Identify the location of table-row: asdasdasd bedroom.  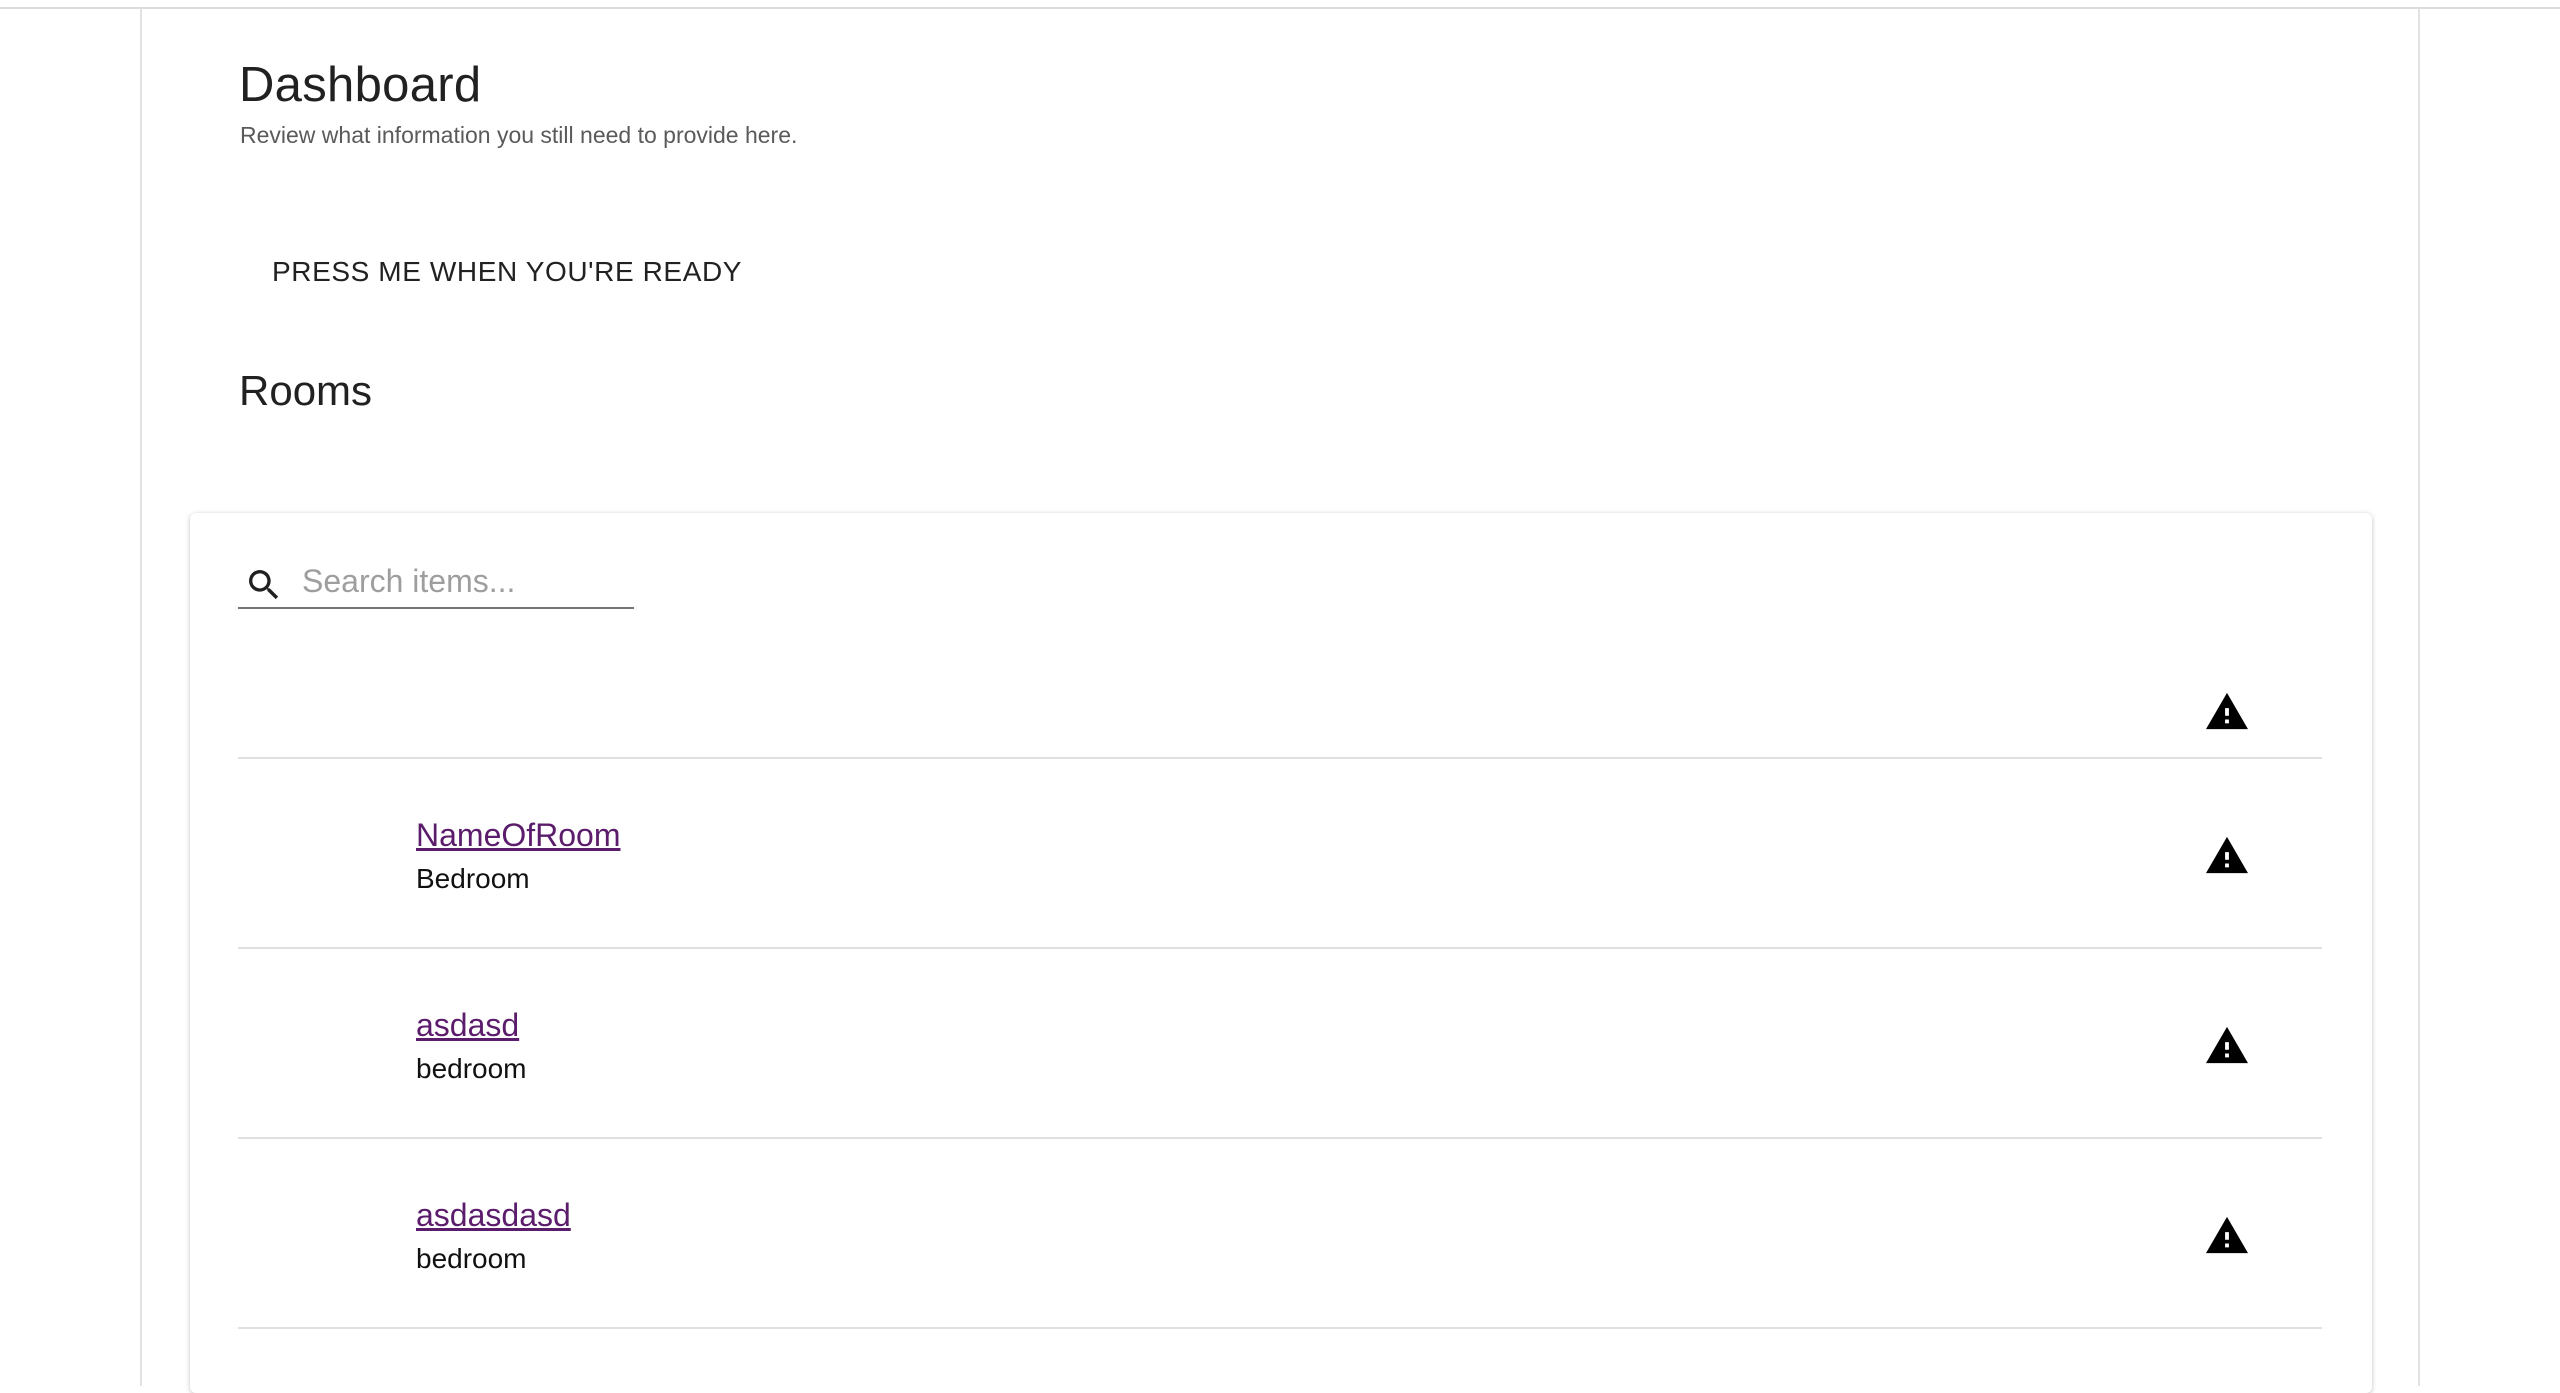
(1280, 1234).